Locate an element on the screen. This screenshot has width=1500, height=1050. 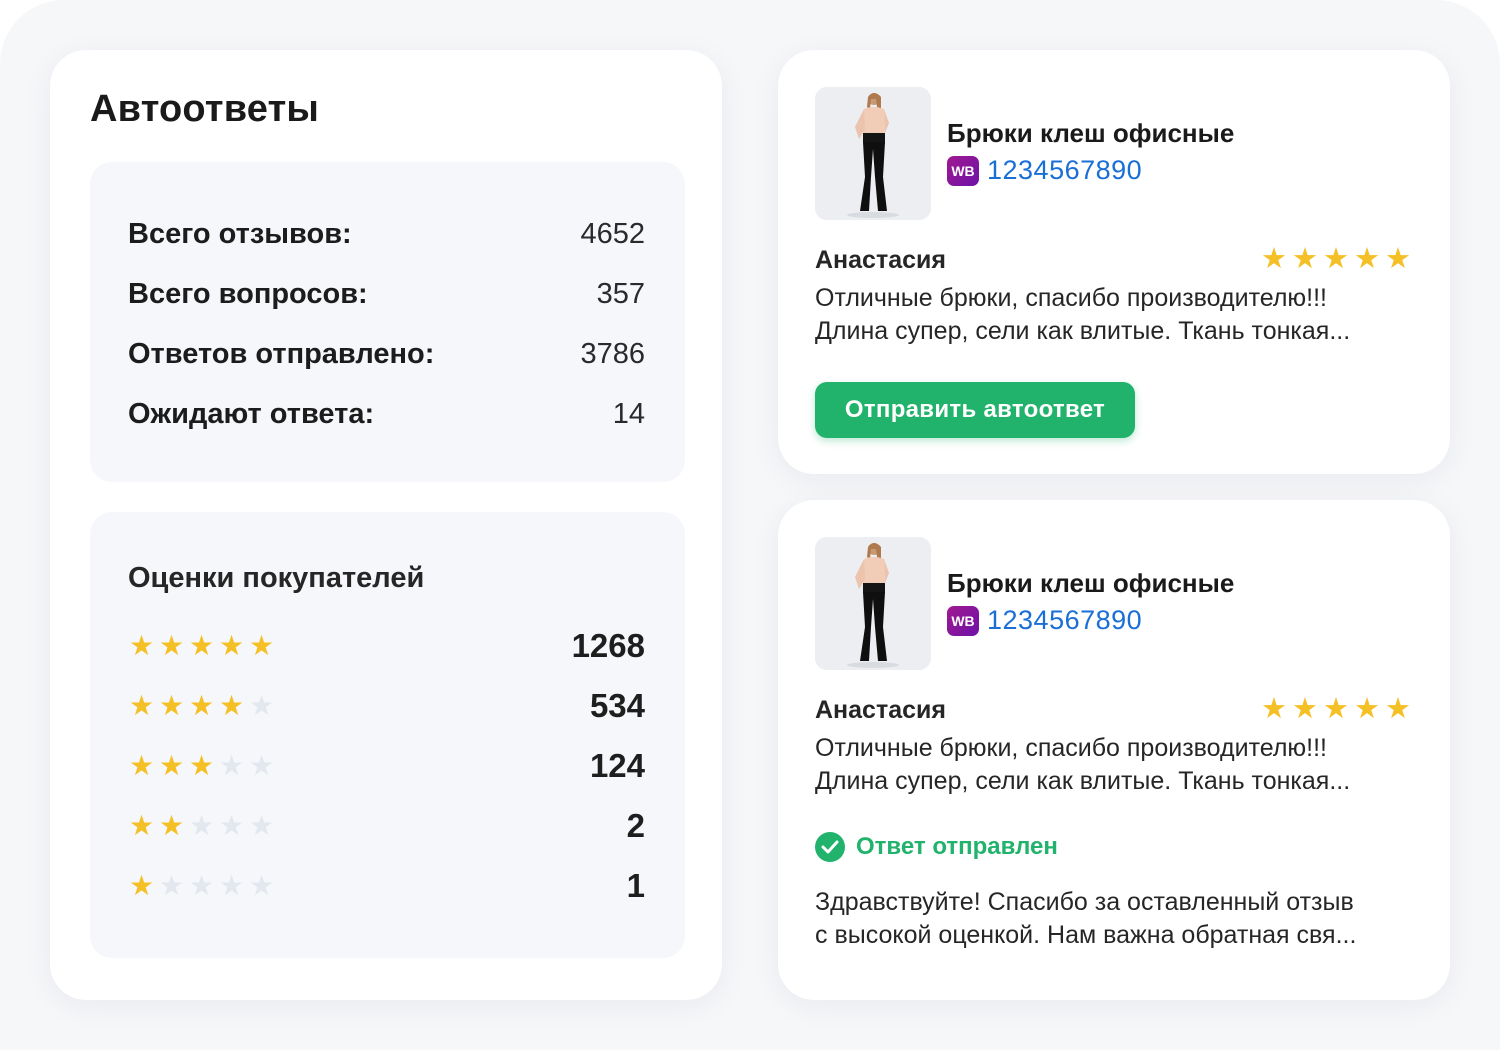
rating-row-5: ★ ★ ★ ★ ★ 1268 is located at coordinates (386, 646).